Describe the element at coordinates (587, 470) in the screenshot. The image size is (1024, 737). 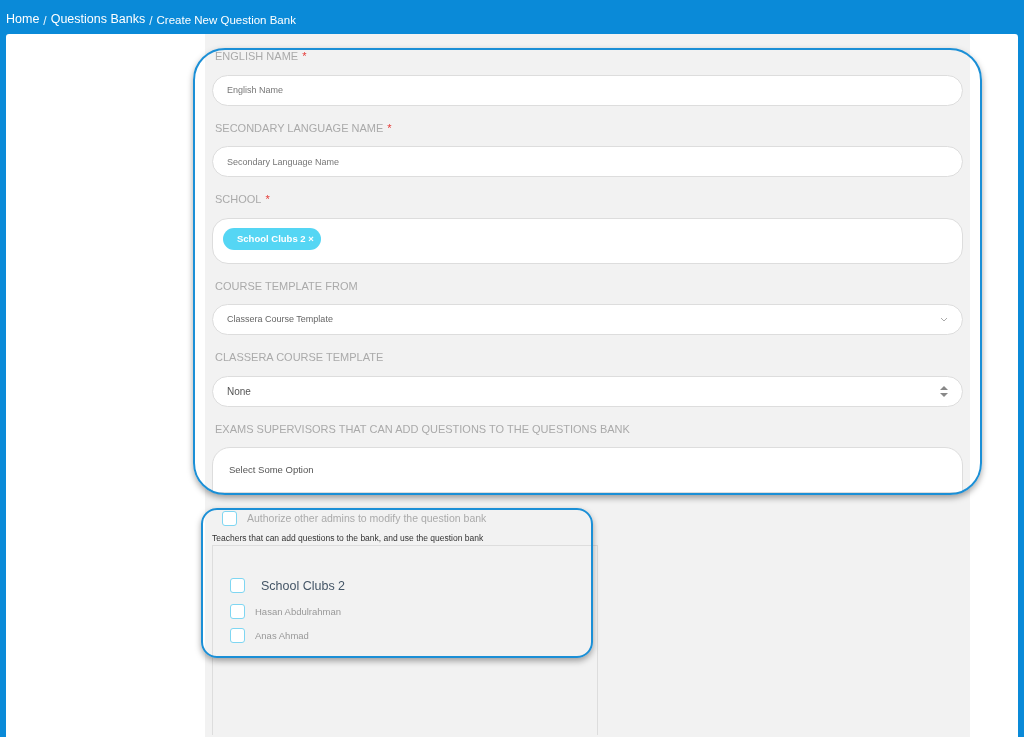
I see `multiselect-field: Select Some Option` at that location.